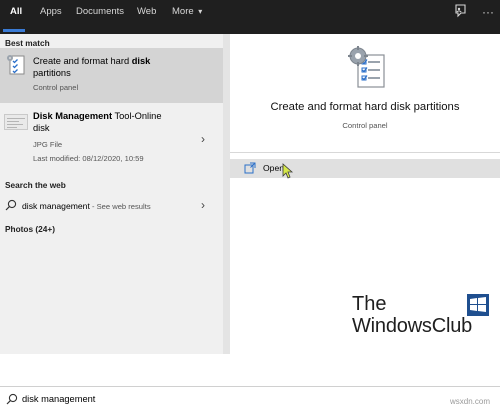  What do you see at coordinates (141, 61) in the screenshot?
I see `best-match-title-highlight: disk` at bounding box center [141, 61].